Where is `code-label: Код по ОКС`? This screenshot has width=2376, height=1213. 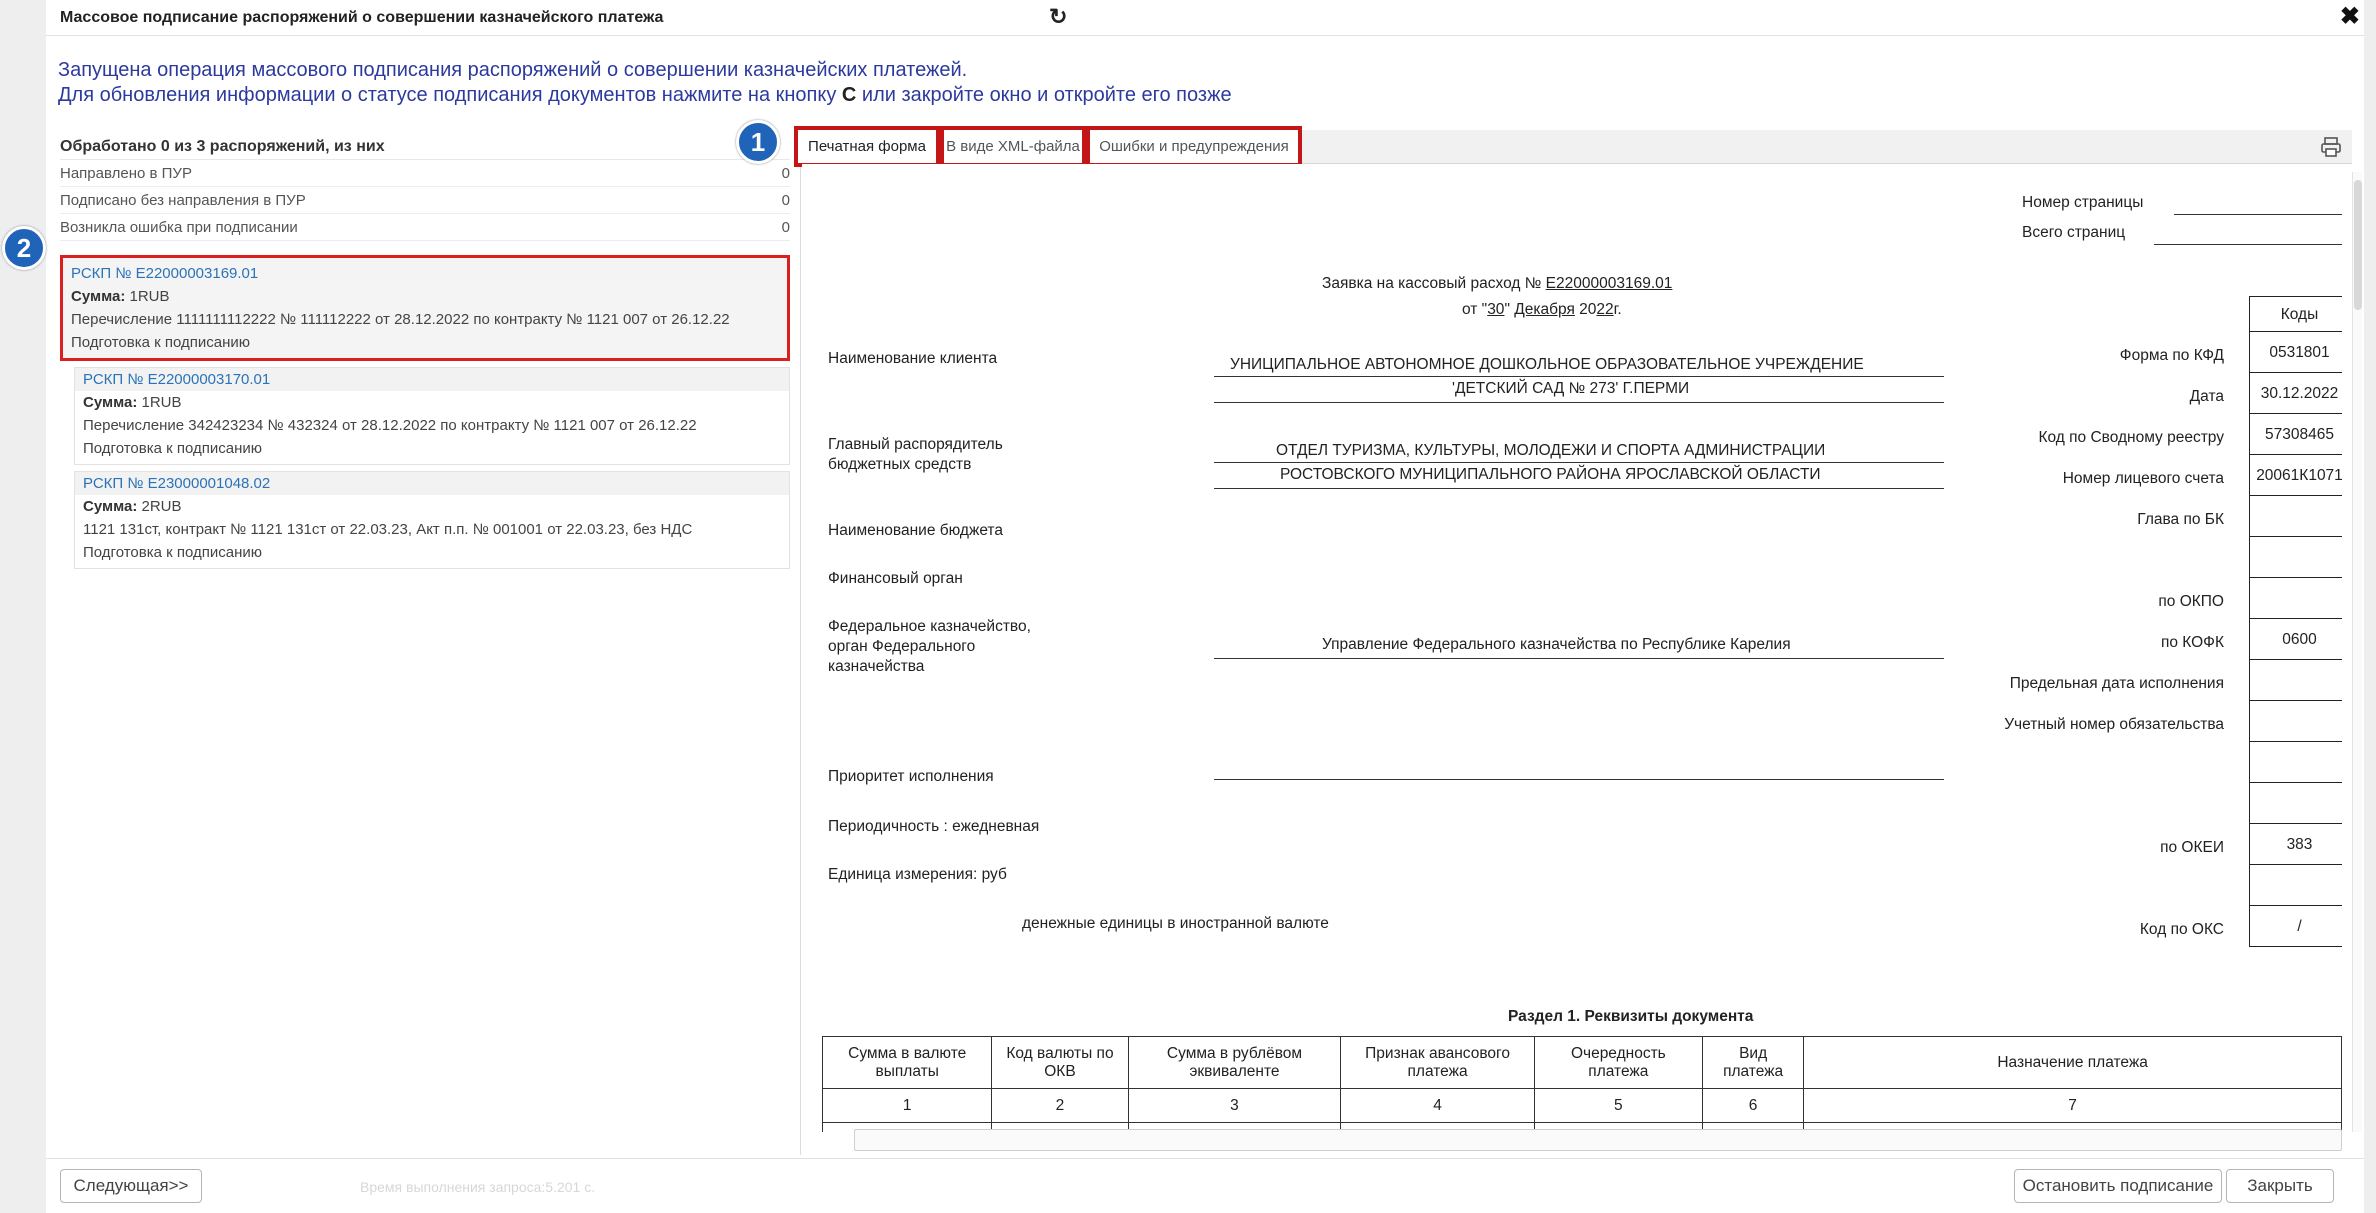 code-label: Код по ОКС is located at coordinates (2181, 929).